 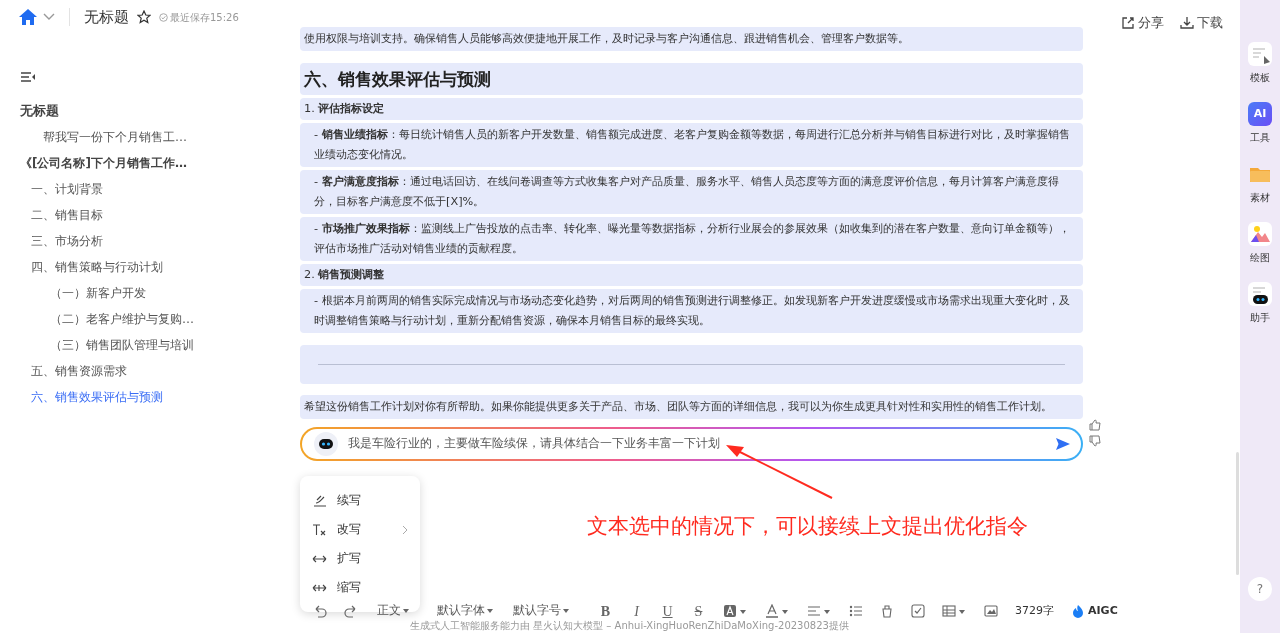 What do you see at coordinates (155, 345) in the screenshot?
I see `outline-item: （三）销售团队管理与培训` at bounding box center [155, 345].